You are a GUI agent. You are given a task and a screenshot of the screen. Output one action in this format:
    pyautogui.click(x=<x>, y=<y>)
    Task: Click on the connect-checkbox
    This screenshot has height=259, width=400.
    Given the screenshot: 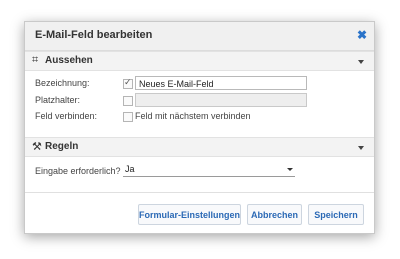 What is the action you would take?
    pyautogui.click(x=128, y=117)
    